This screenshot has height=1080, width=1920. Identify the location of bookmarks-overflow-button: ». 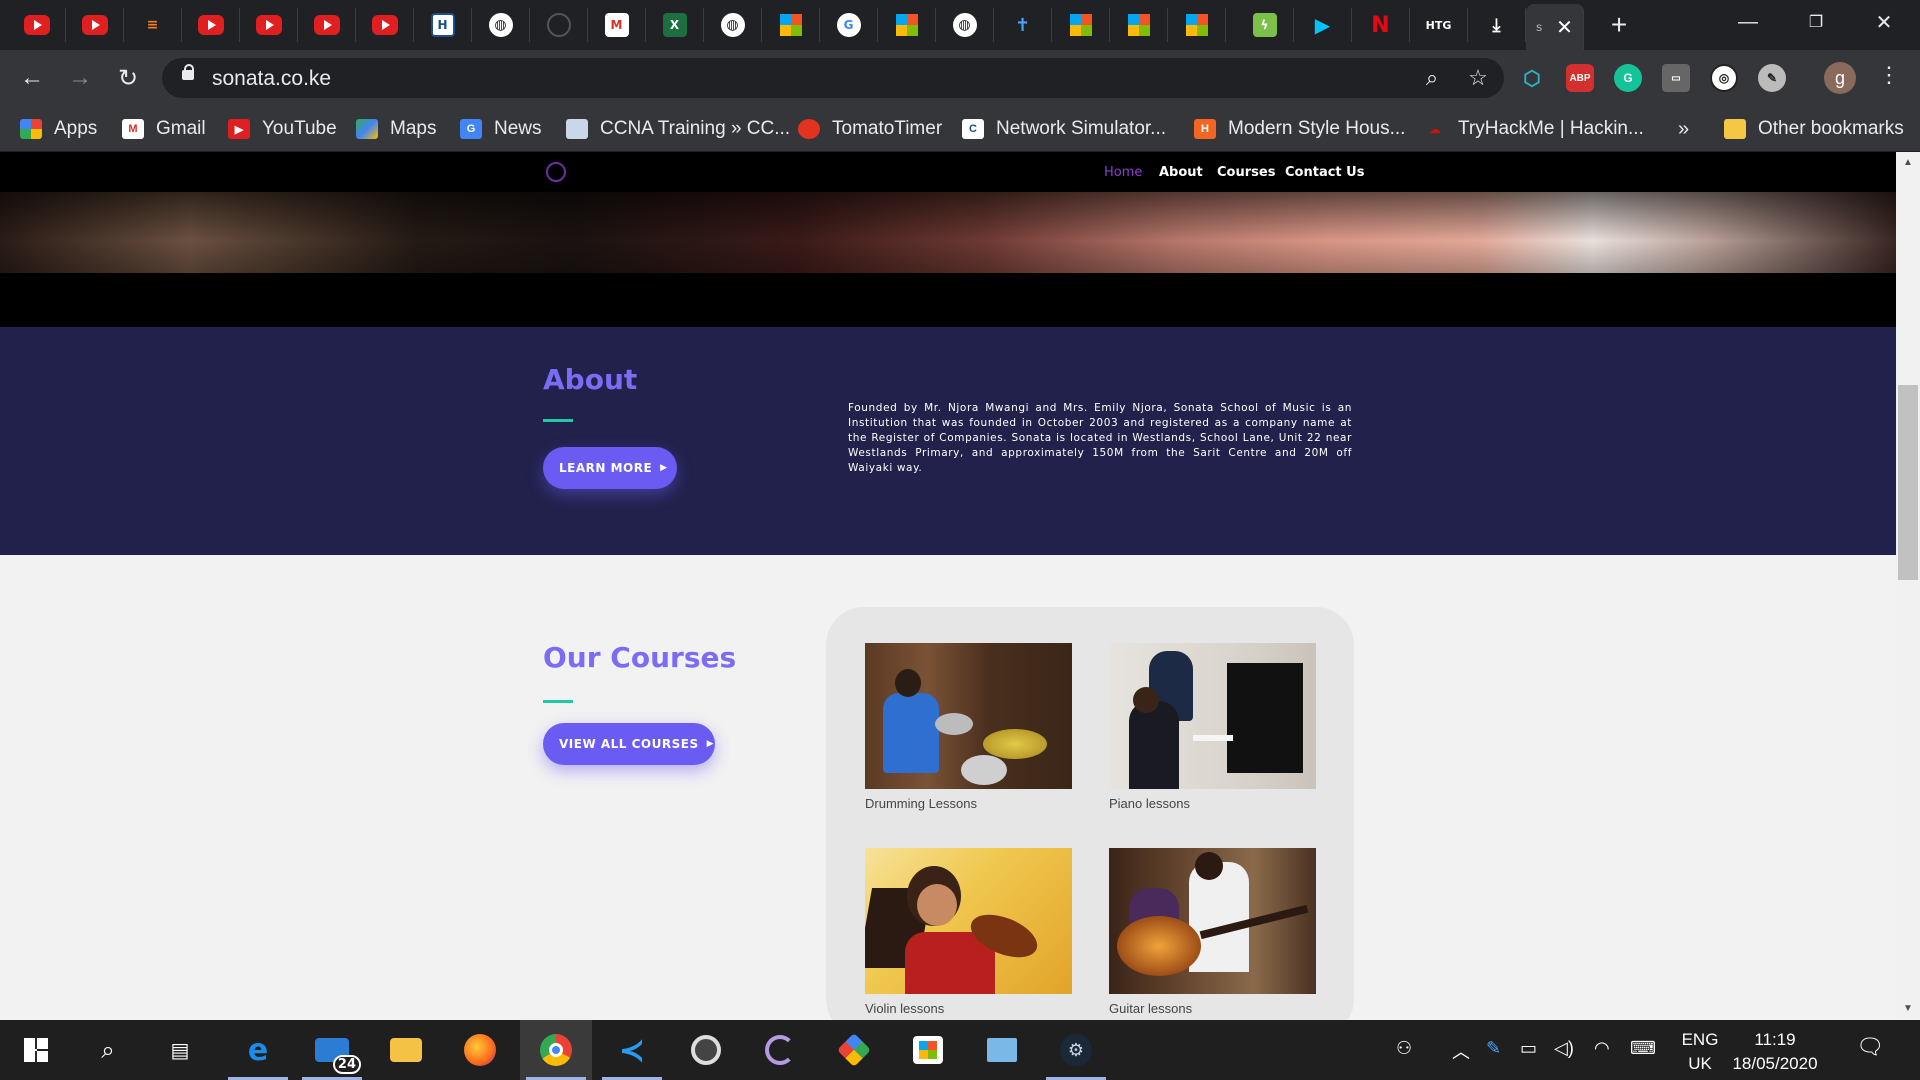
(1683, 129).